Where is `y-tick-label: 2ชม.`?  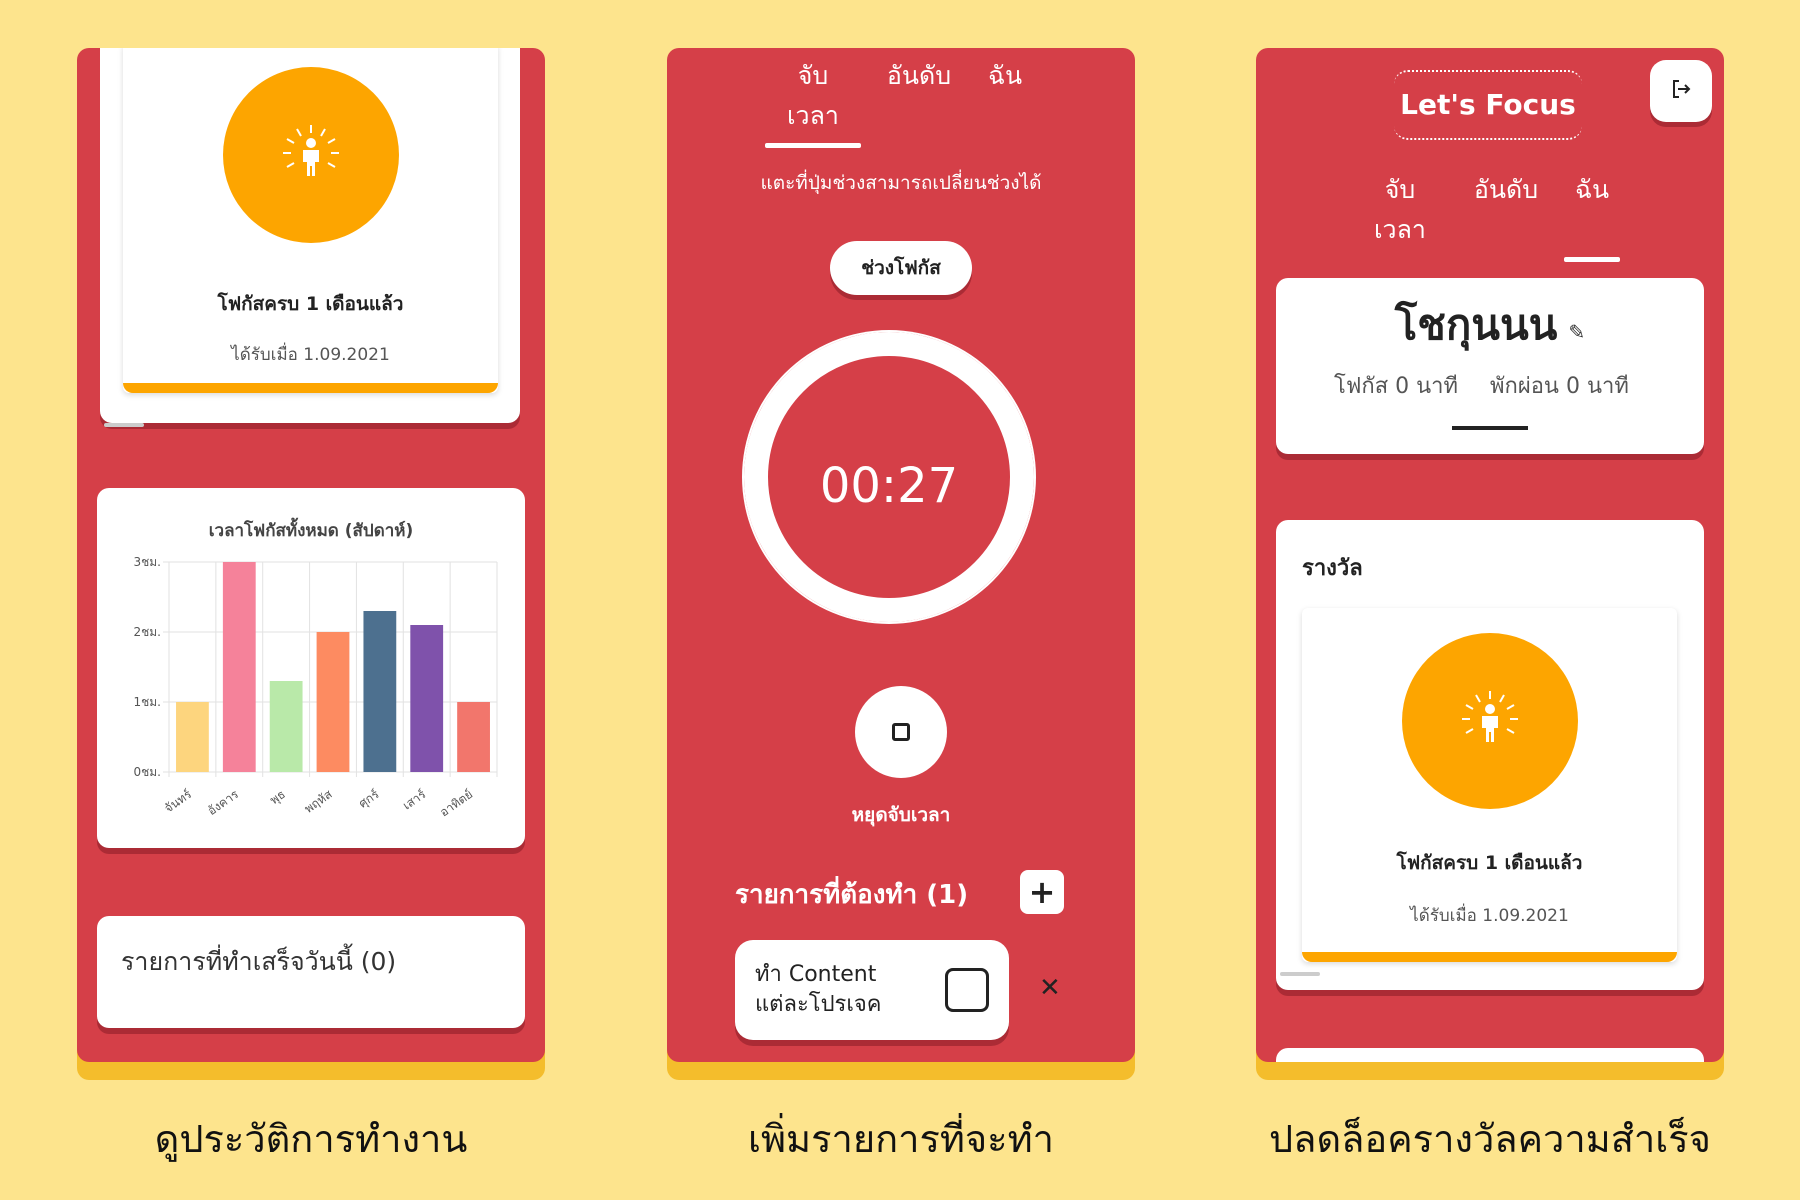
y-tick-label: 2ชม. is located at coordinates (147, 632).